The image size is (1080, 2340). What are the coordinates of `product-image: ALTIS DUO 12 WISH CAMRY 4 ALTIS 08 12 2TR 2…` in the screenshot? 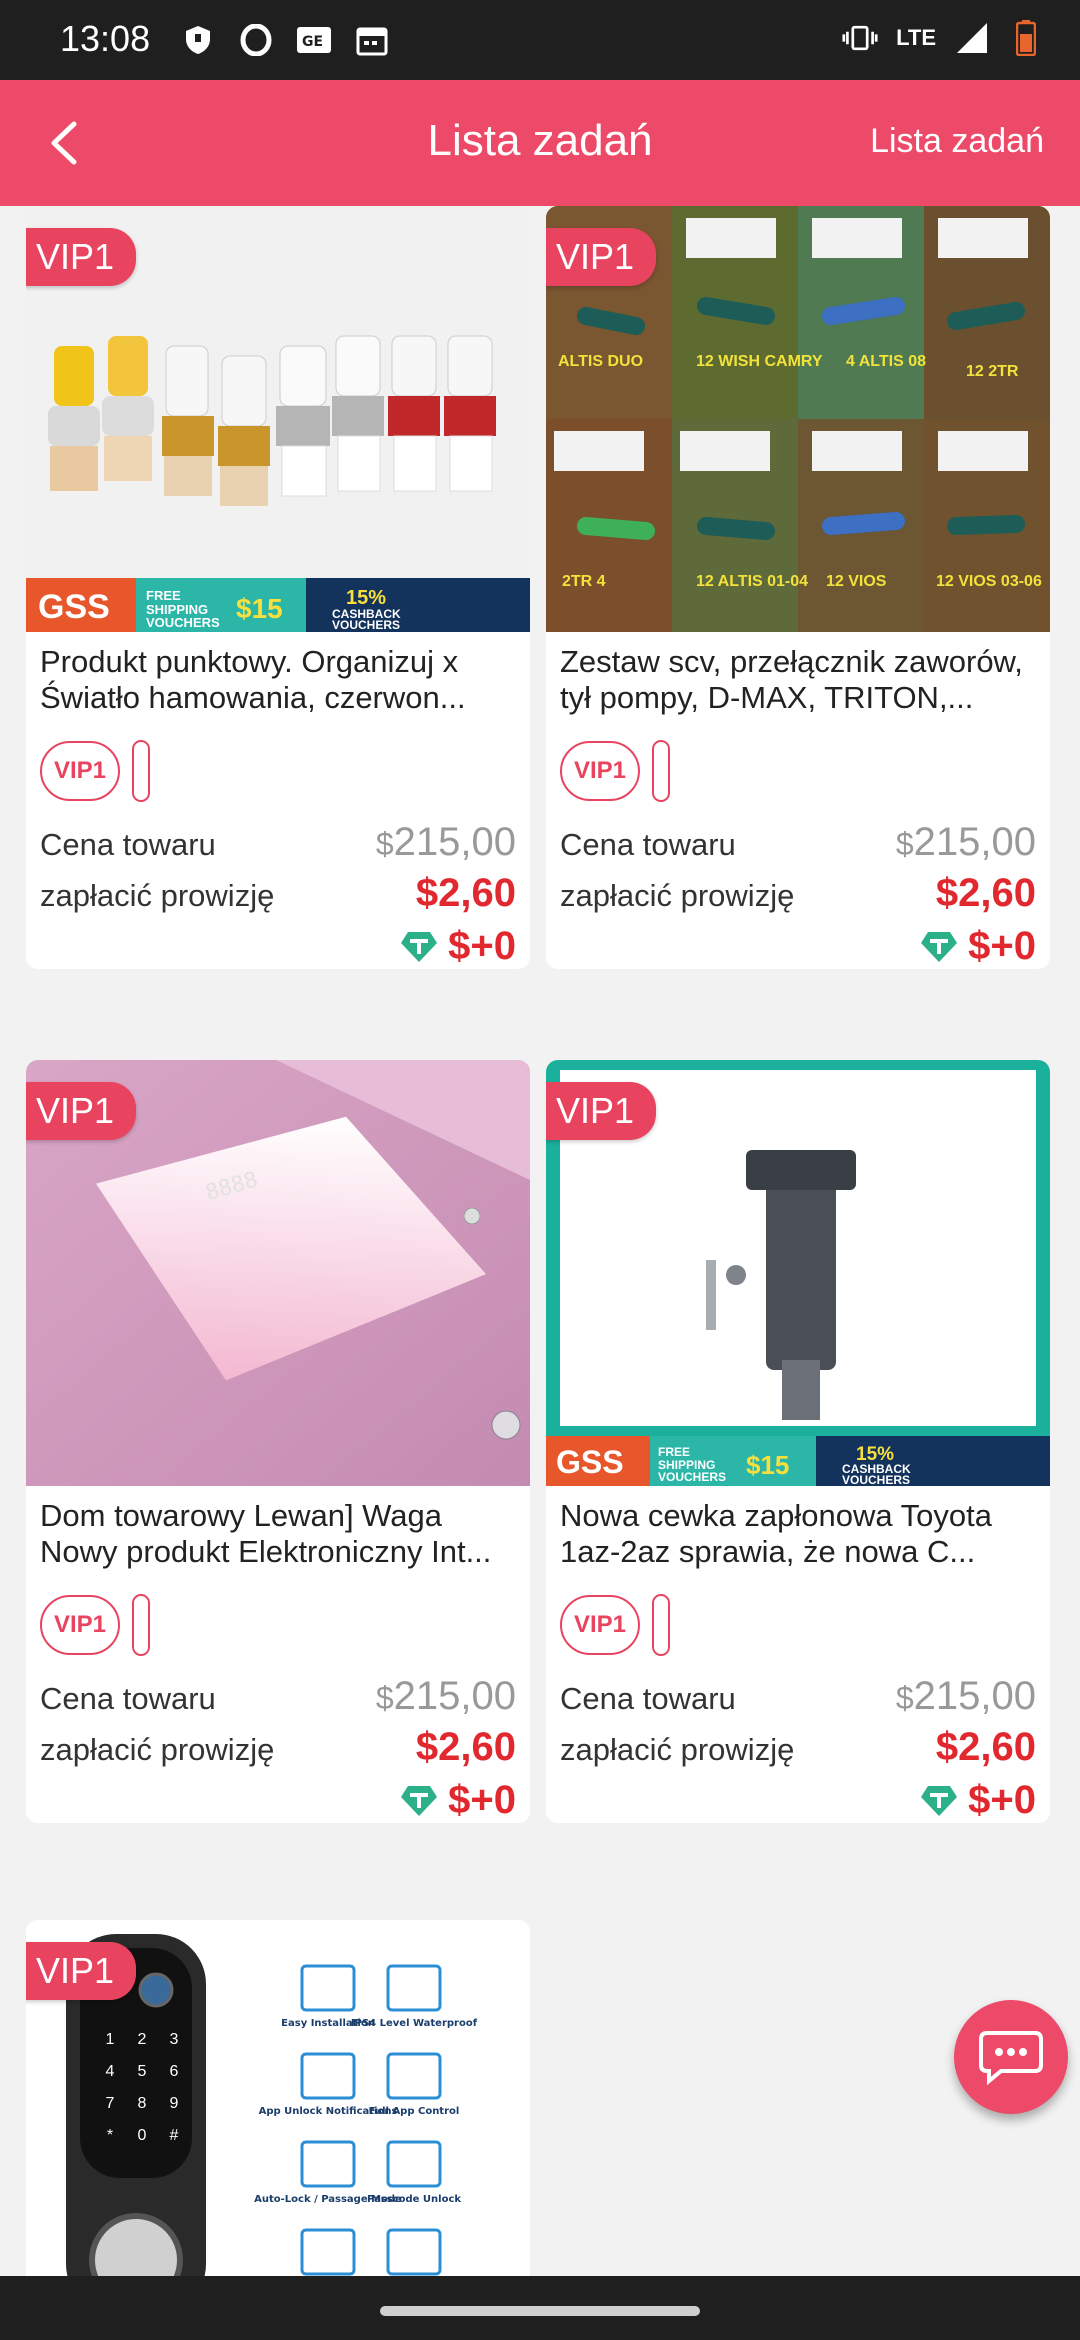 It's located at (798, 419).